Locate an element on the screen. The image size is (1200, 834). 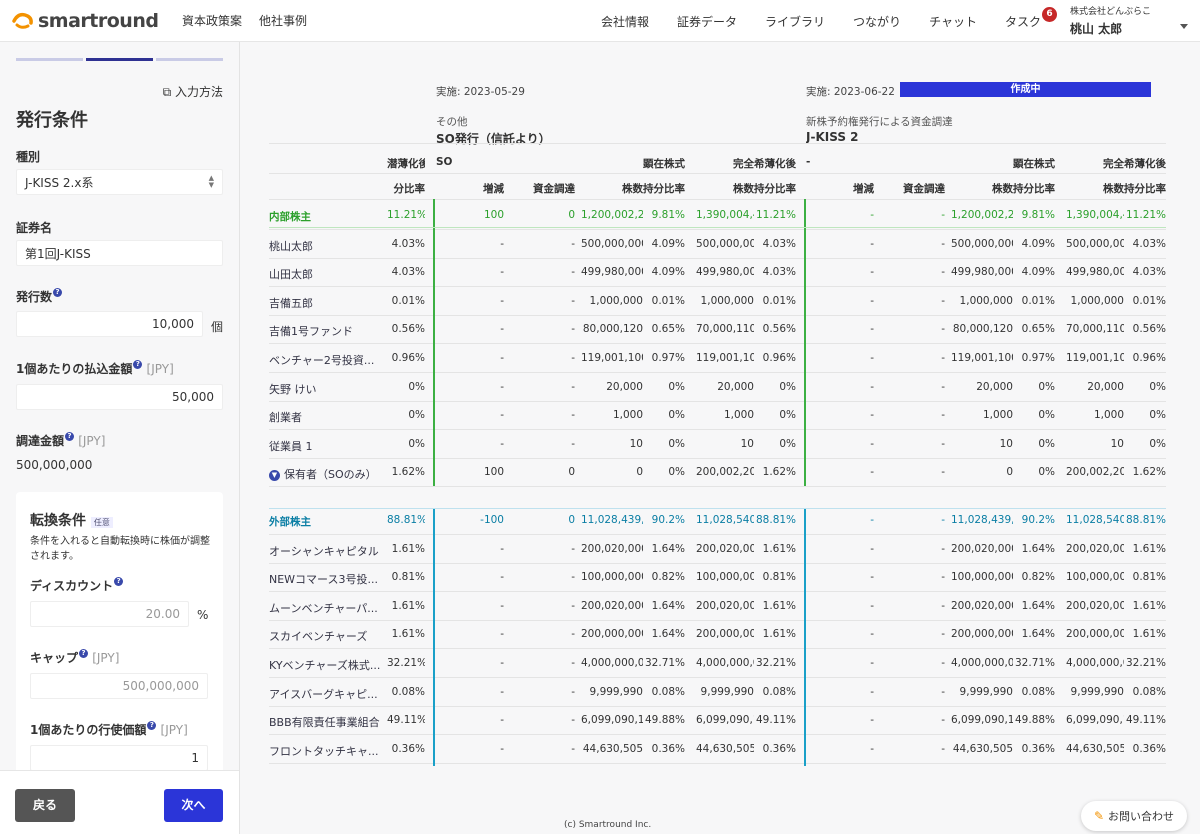
table-cell: 80,000,120 is located at coordinates (612, 329).